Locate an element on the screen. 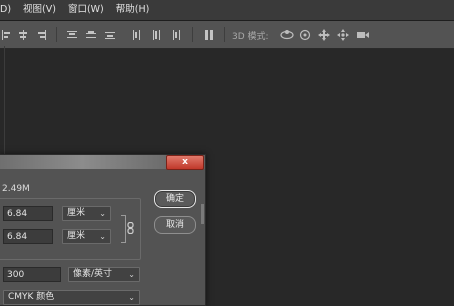 The width and height of the screenshot is (454, 306). color-mode-select: CMYK 颜色 ⌄ is located at coordinates (71, 297).